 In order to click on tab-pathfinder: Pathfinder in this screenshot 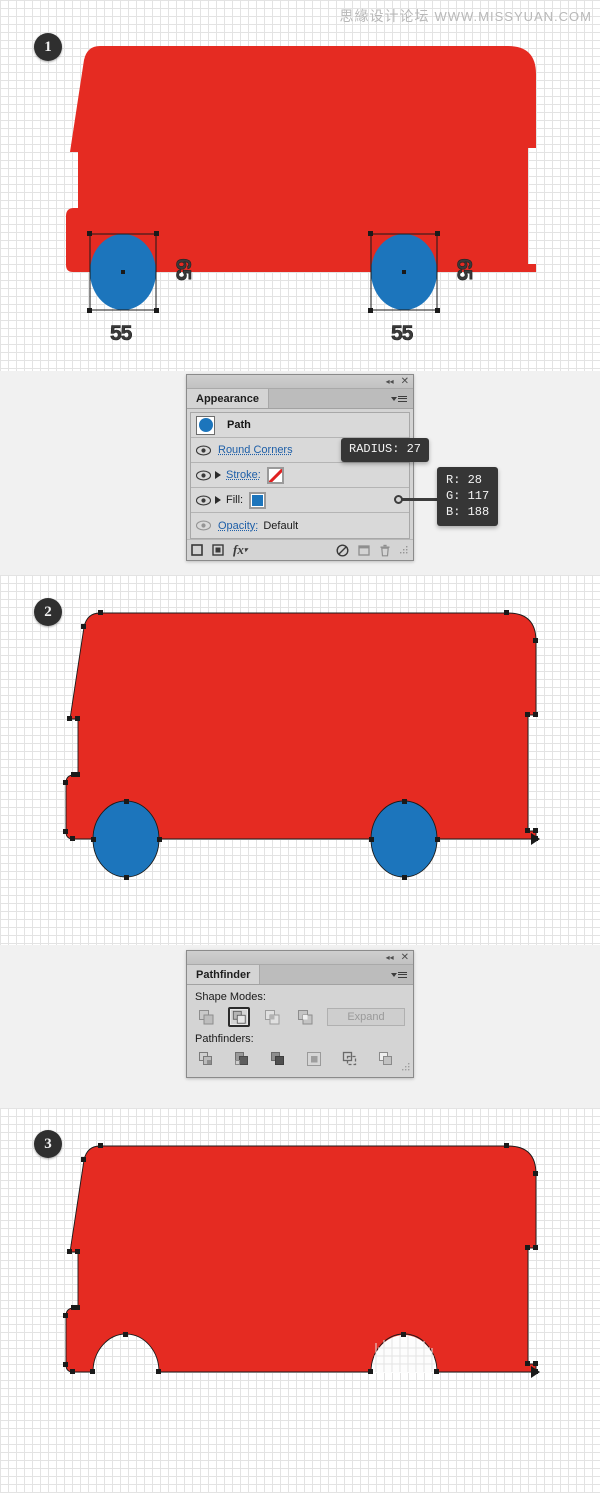, I will do `click(224, 974)`.